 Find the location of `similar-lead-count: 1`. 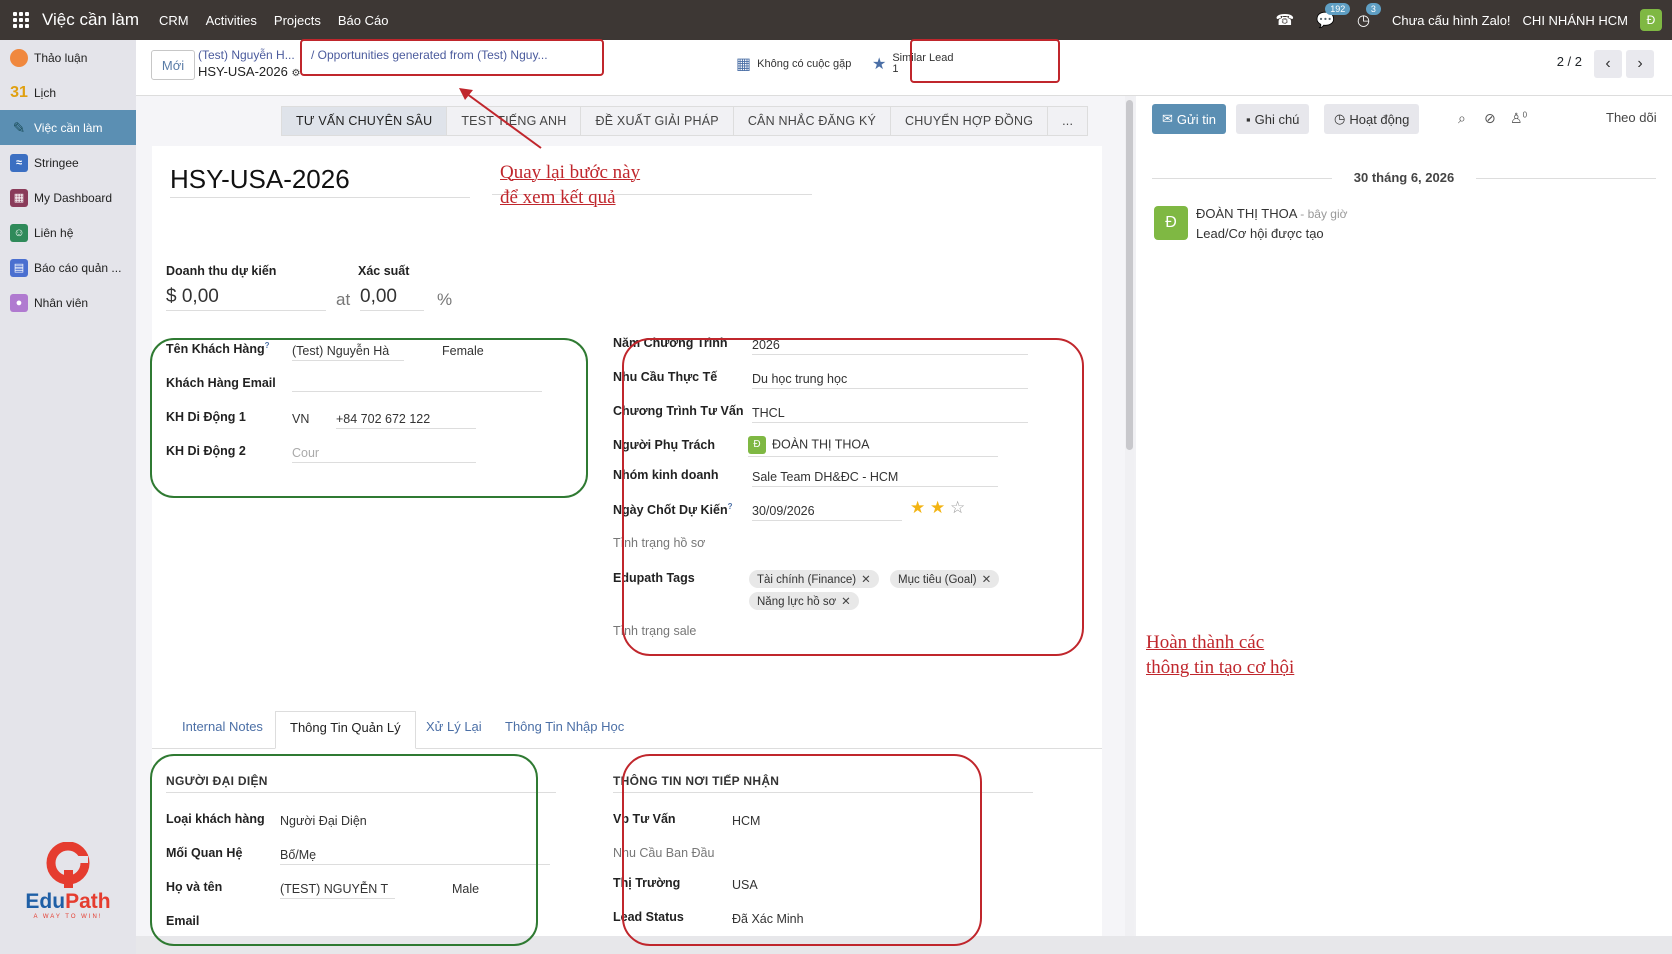

similar-lead-count: 1 is located at coordinates (895, 69).